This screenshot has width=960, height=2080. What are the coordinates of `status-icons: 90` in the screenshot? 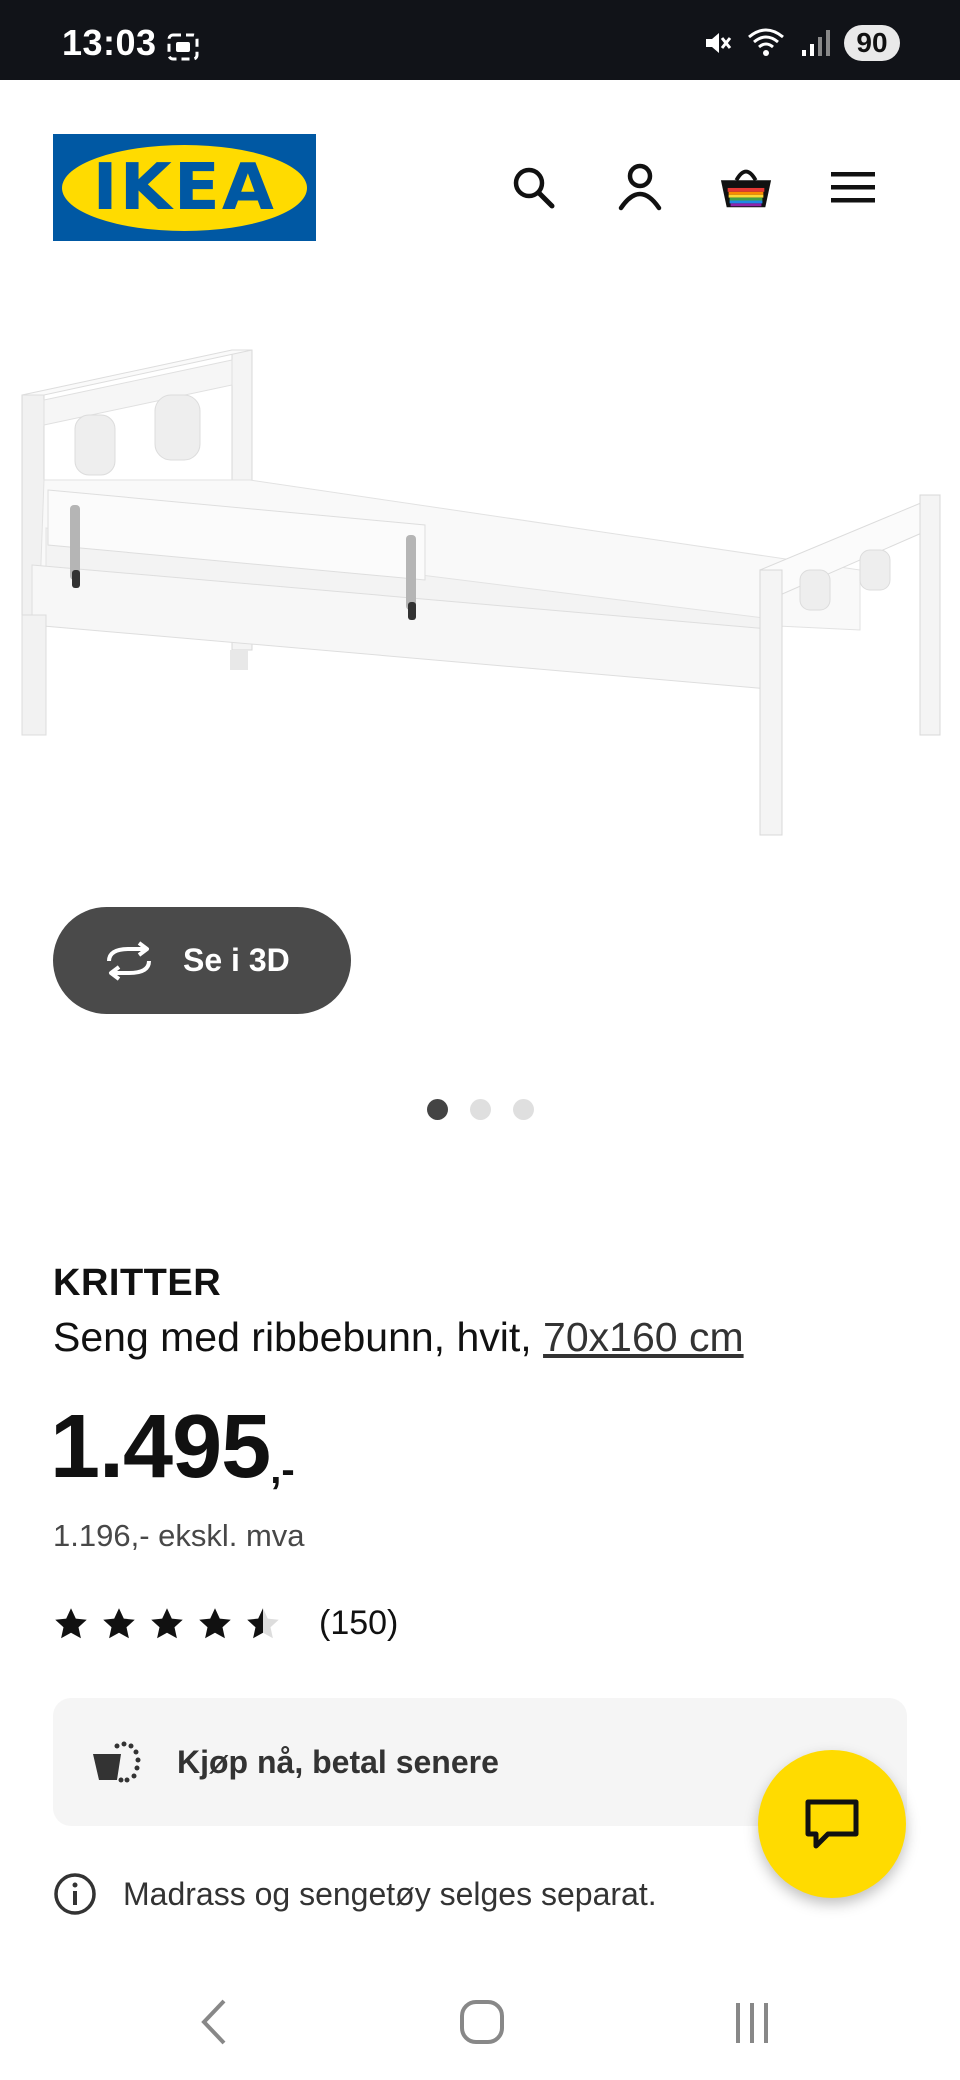 It's located at (801, 43).